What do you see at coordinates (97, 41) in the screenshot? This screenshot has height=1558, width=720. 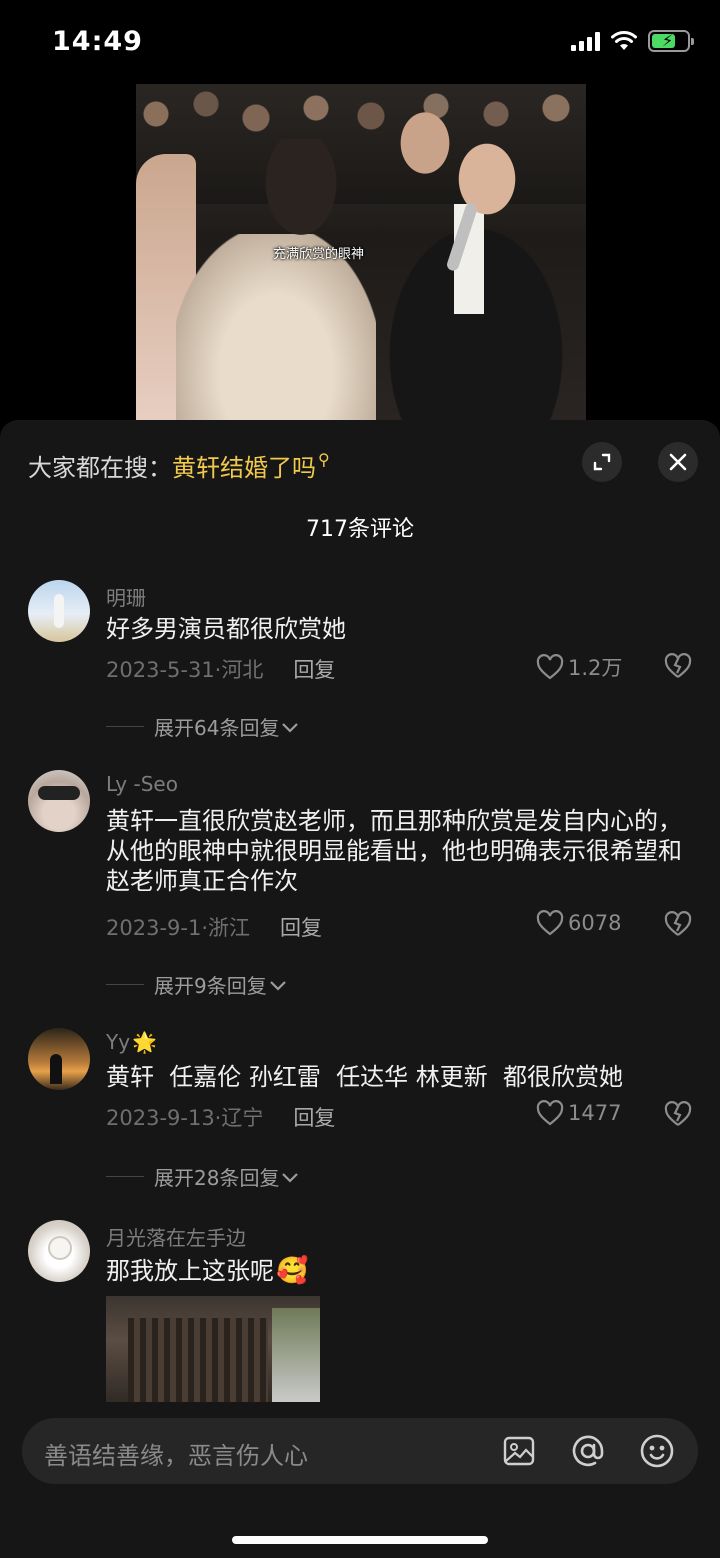 I see `status-time: 14:49` at bounding box center [97, 41].